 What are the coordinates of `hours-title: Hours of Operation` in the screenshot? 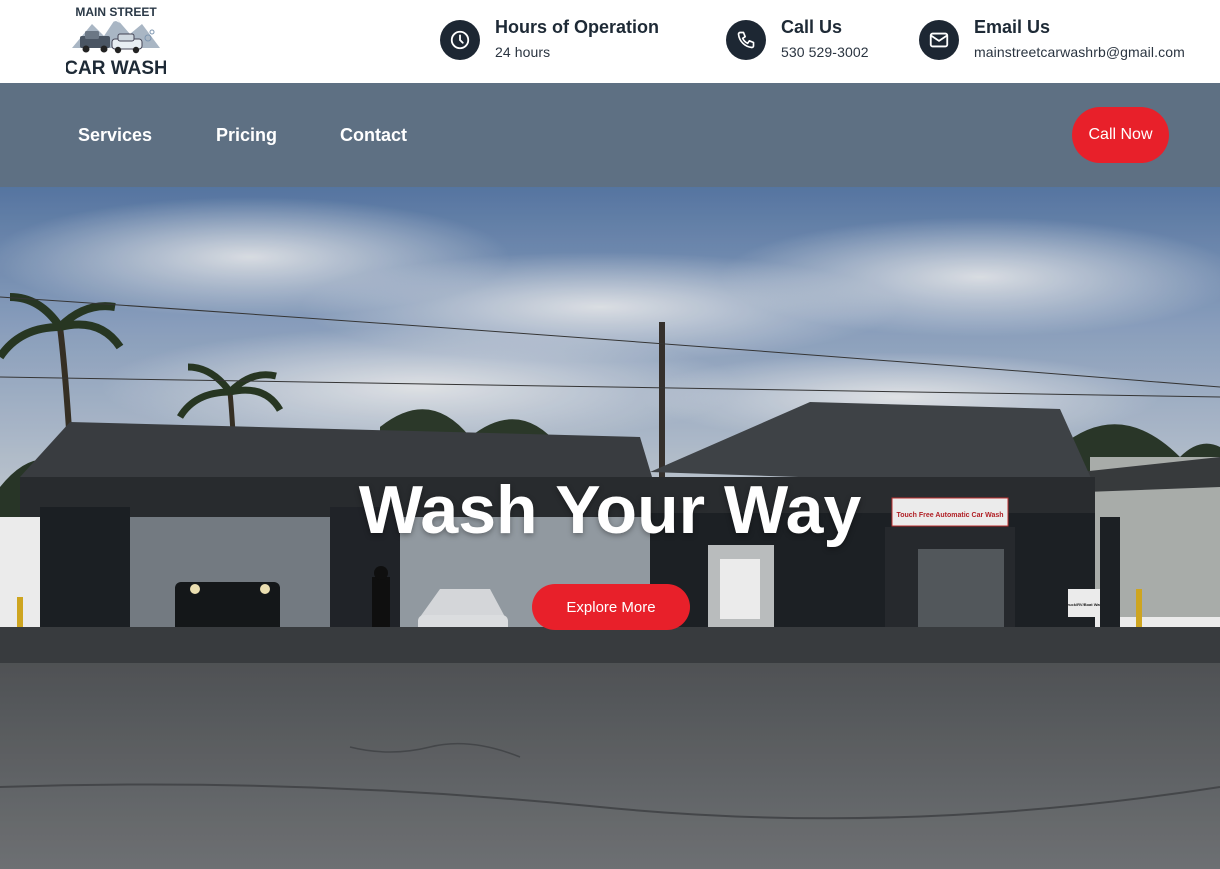 It's located at (577, 27).